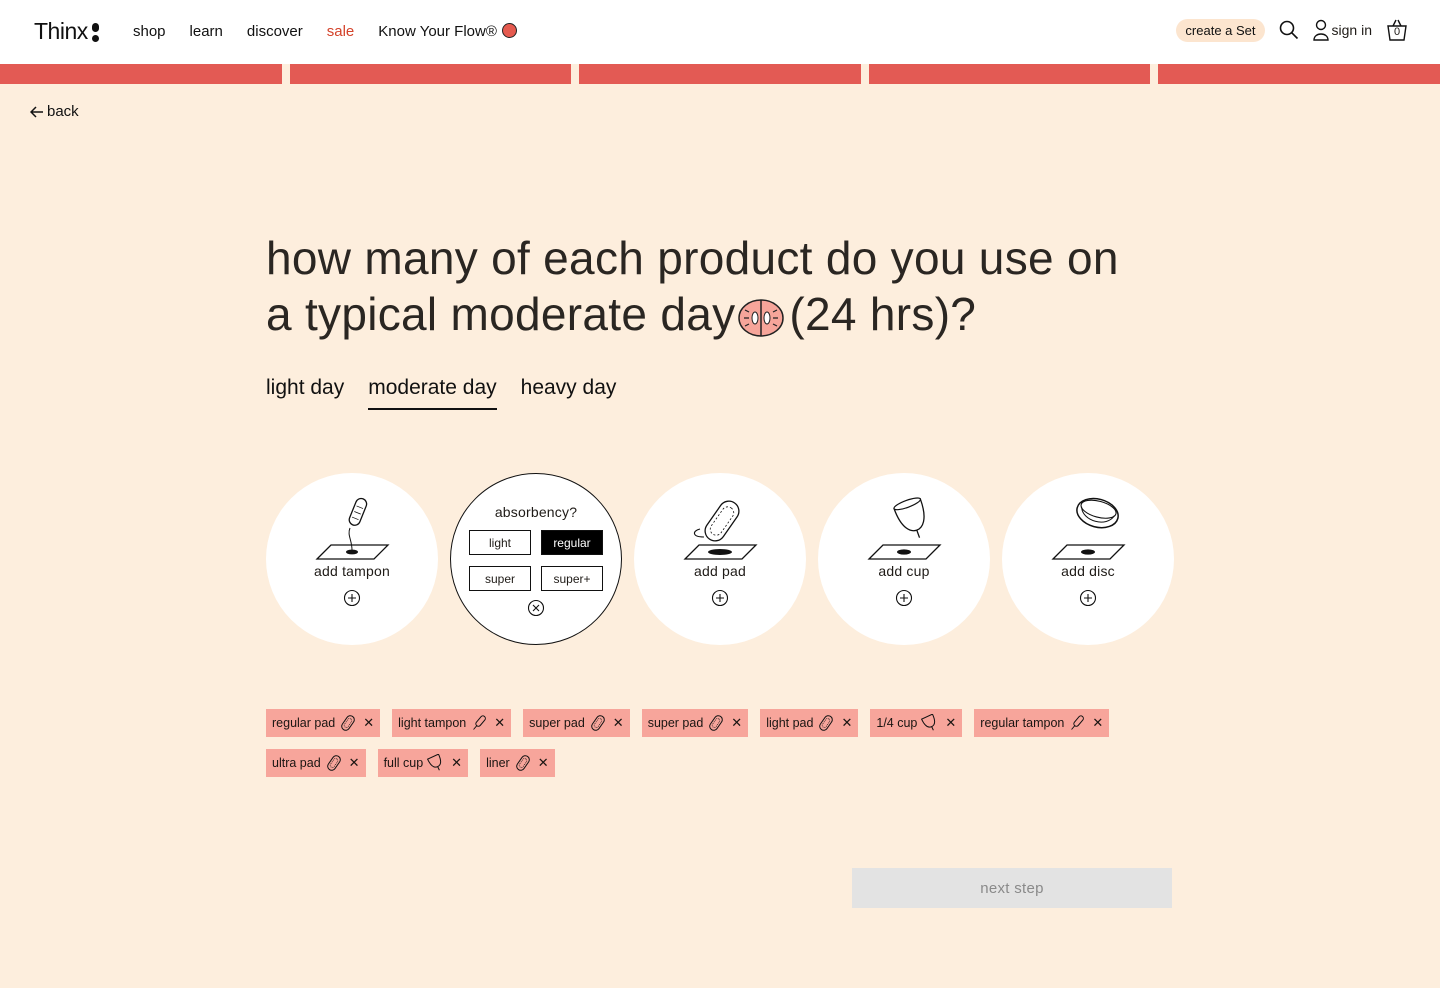  I want to click on absorbency-super-plus-option: super+, so click(572, 578).